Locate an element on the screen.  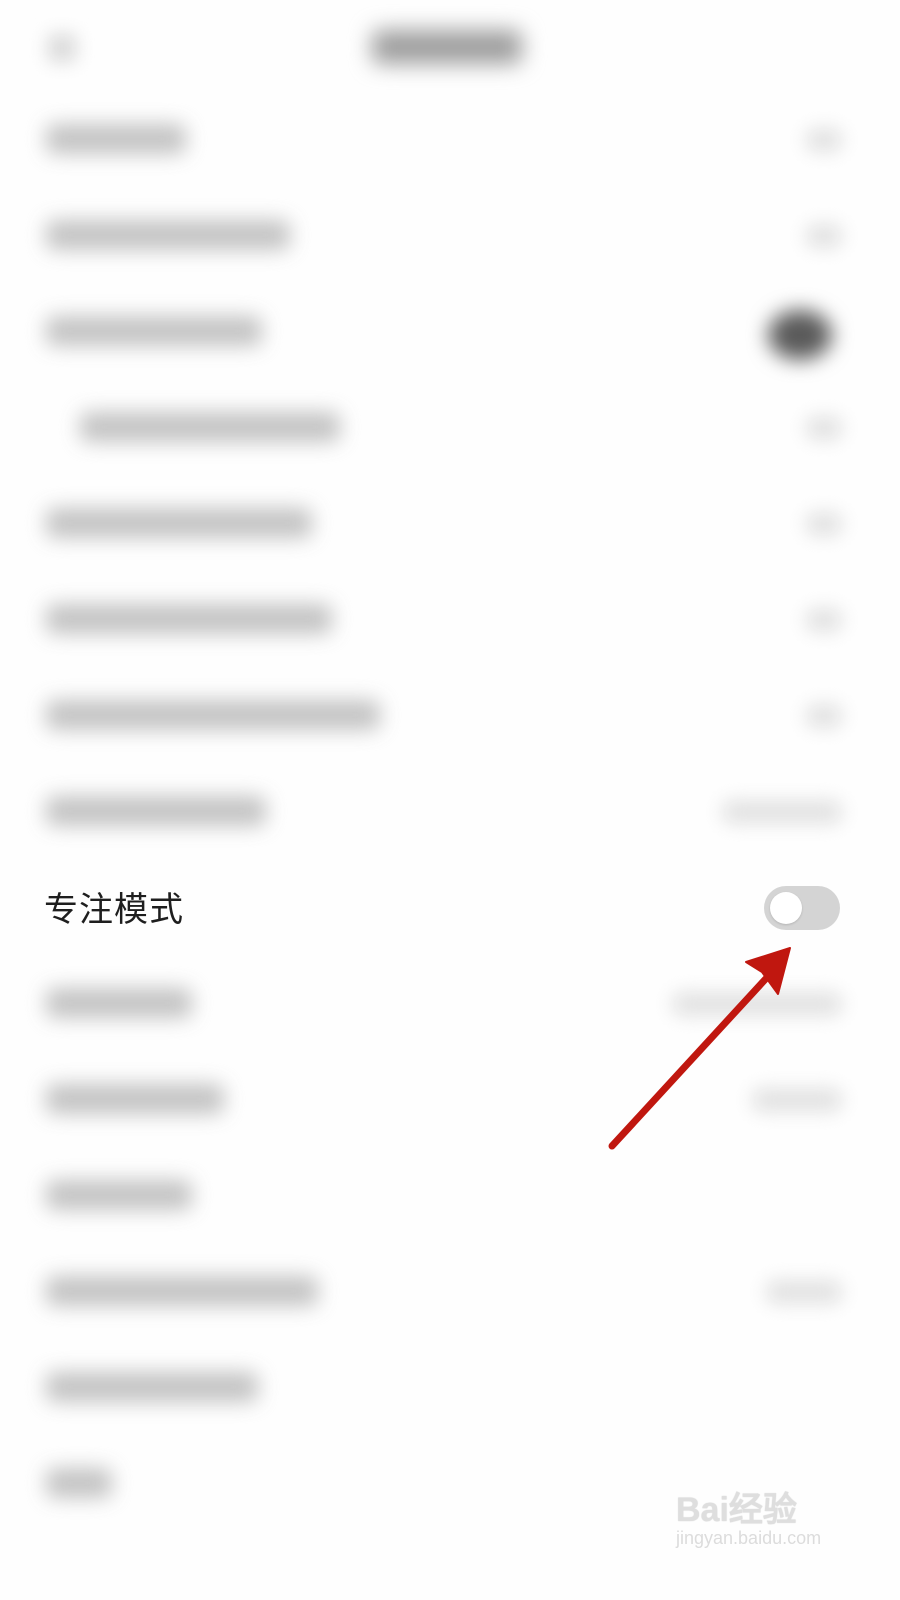
settings-row-focus-mode: 专注模式 is located at coordinates (450, 910).